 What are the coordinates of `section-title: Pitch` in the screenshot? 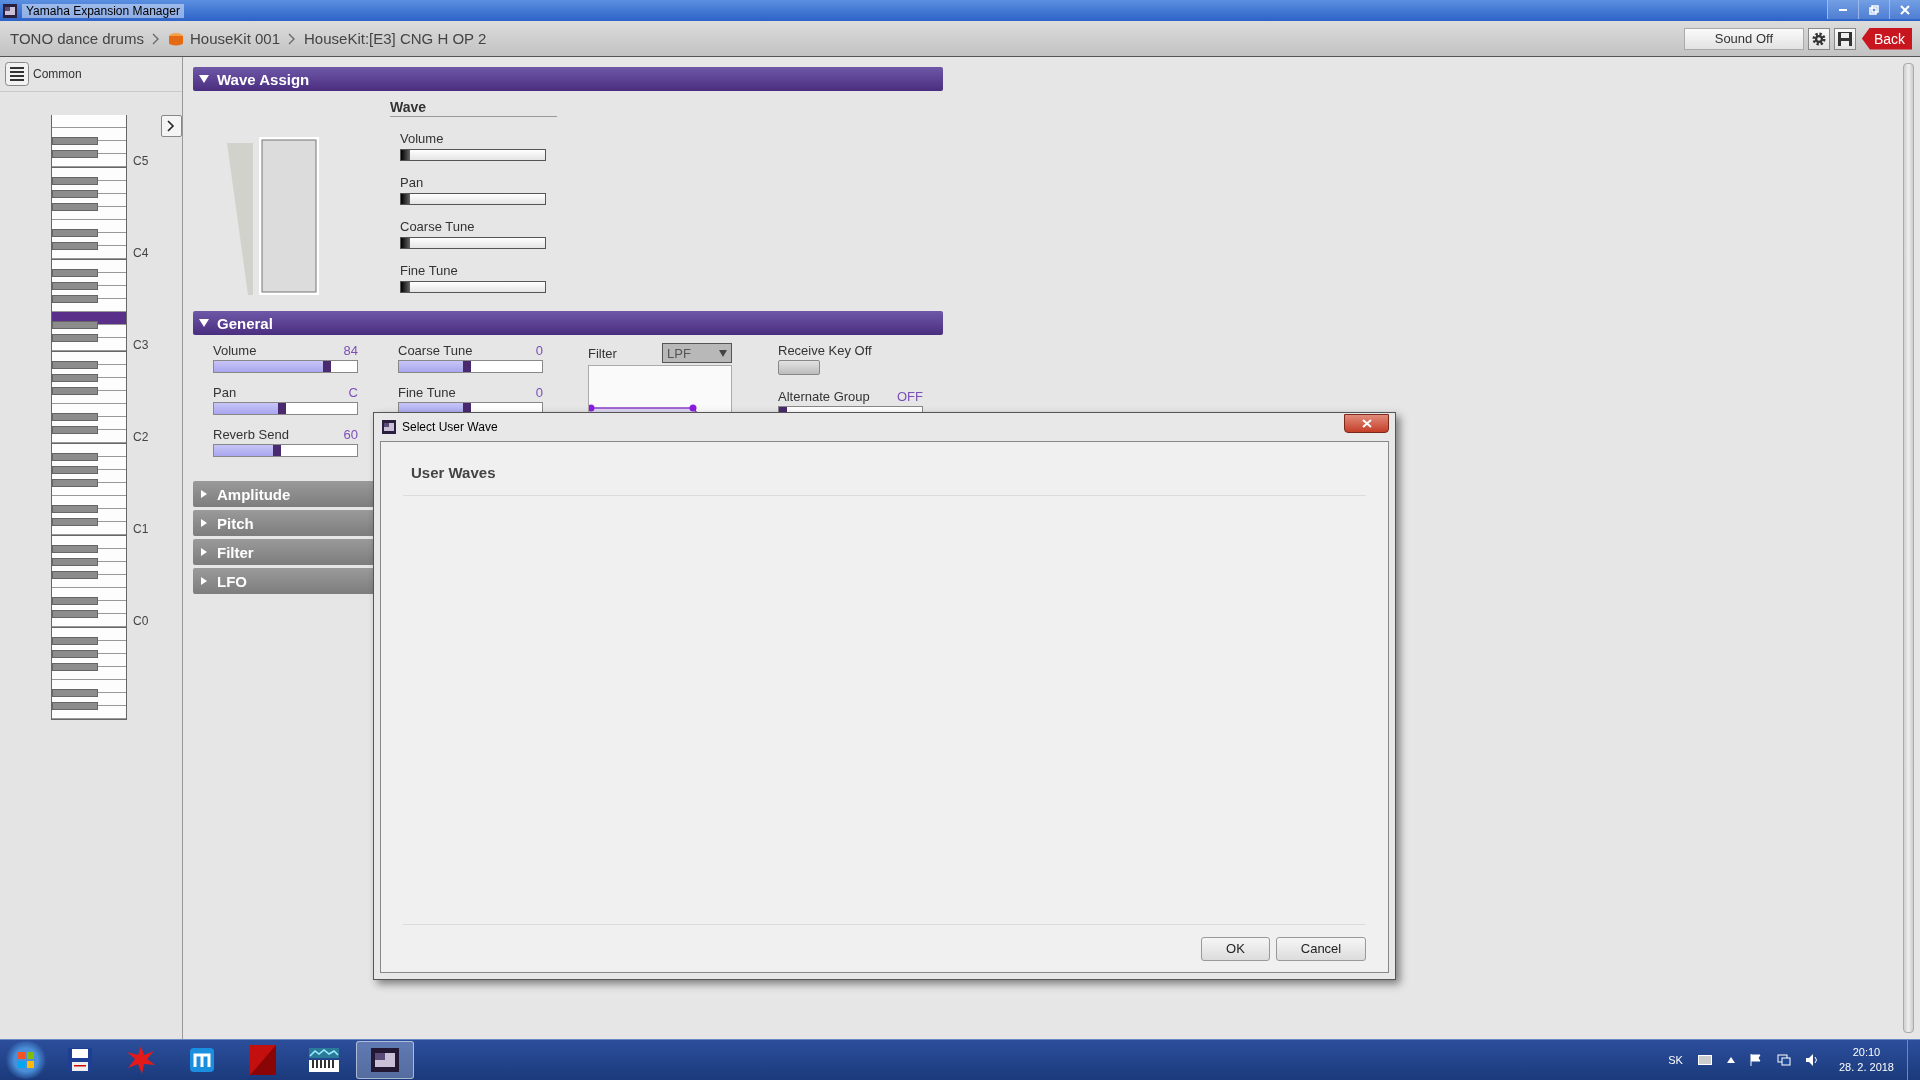 It's located at (235, 523).